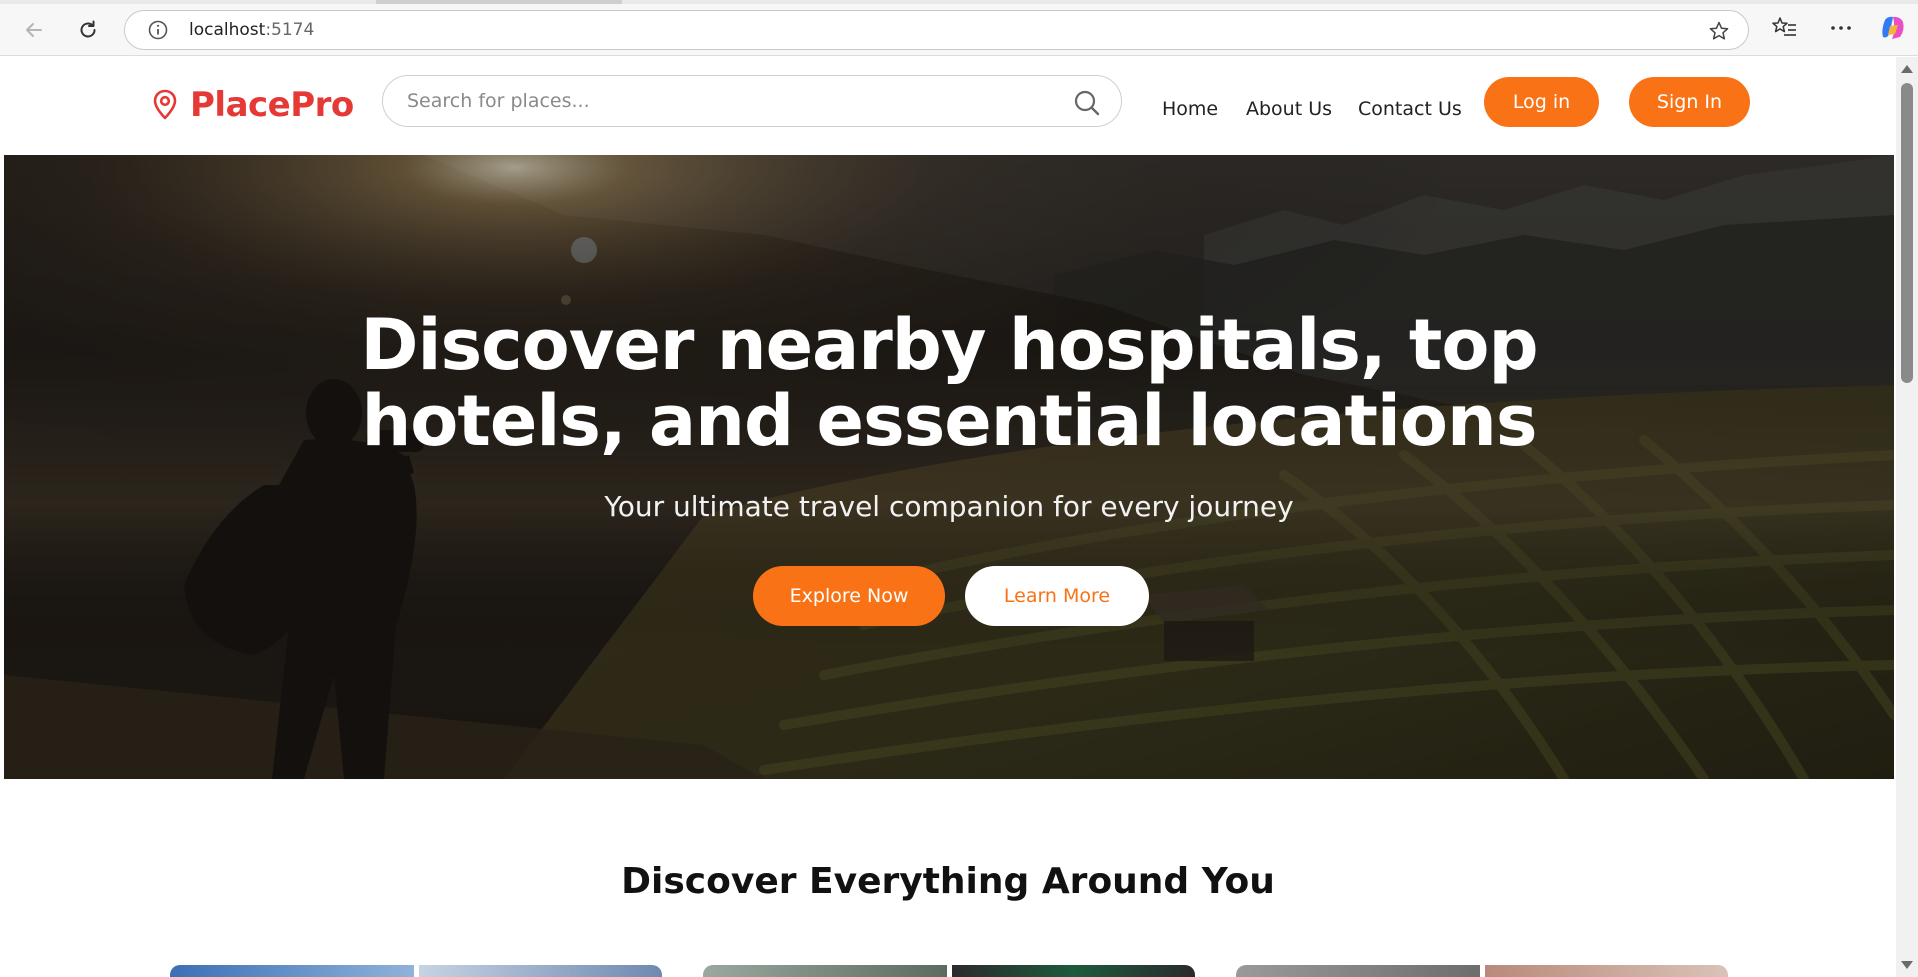 The image size is (1918, 977). I want to click on nav-about-us: About Us, so click(1289, 109).